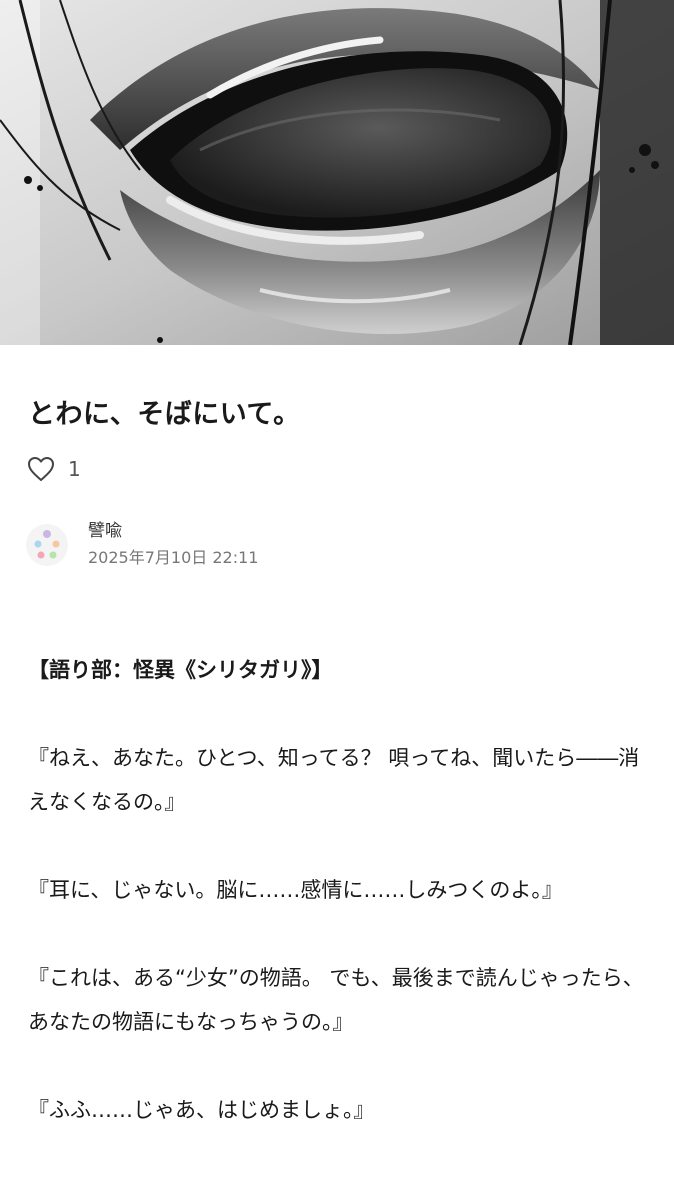  I want to click on like-row: 1, so click(53, 469).